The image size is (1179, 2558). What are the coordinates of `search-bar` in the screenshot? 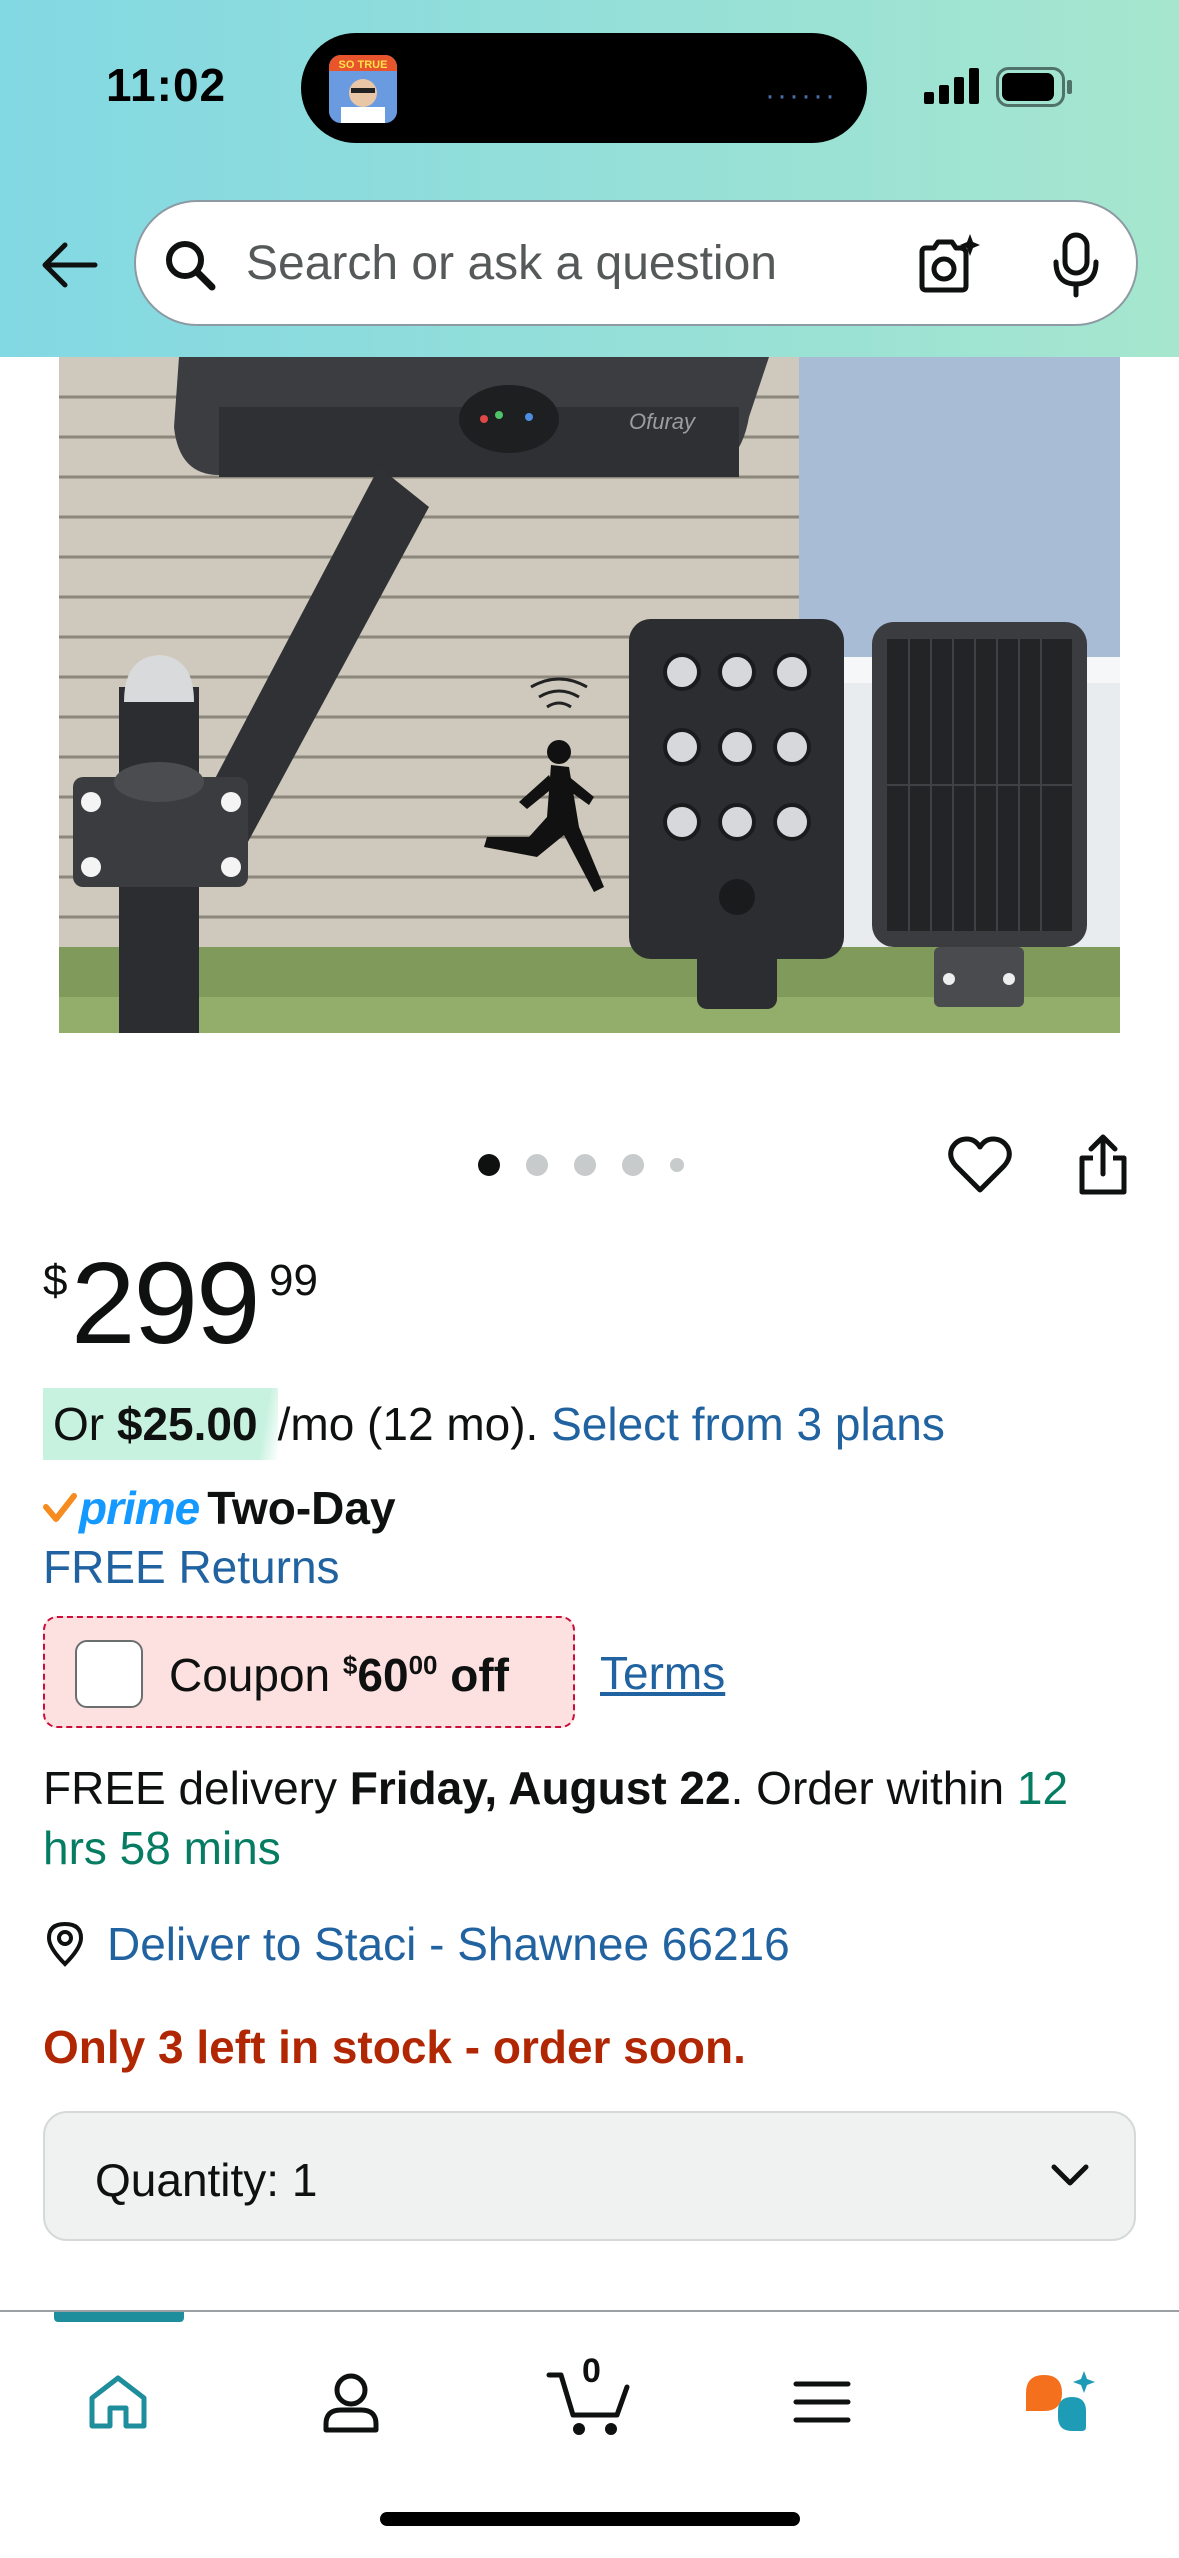 It's located at (636, 263).